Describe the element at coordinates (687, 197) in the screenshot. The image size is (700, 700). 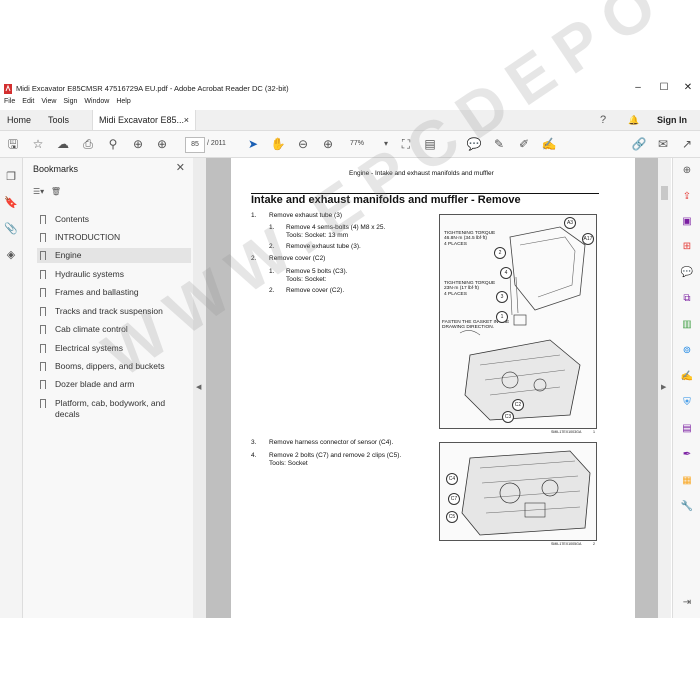
I see `export-pdf-icon: ⇪` at that location.